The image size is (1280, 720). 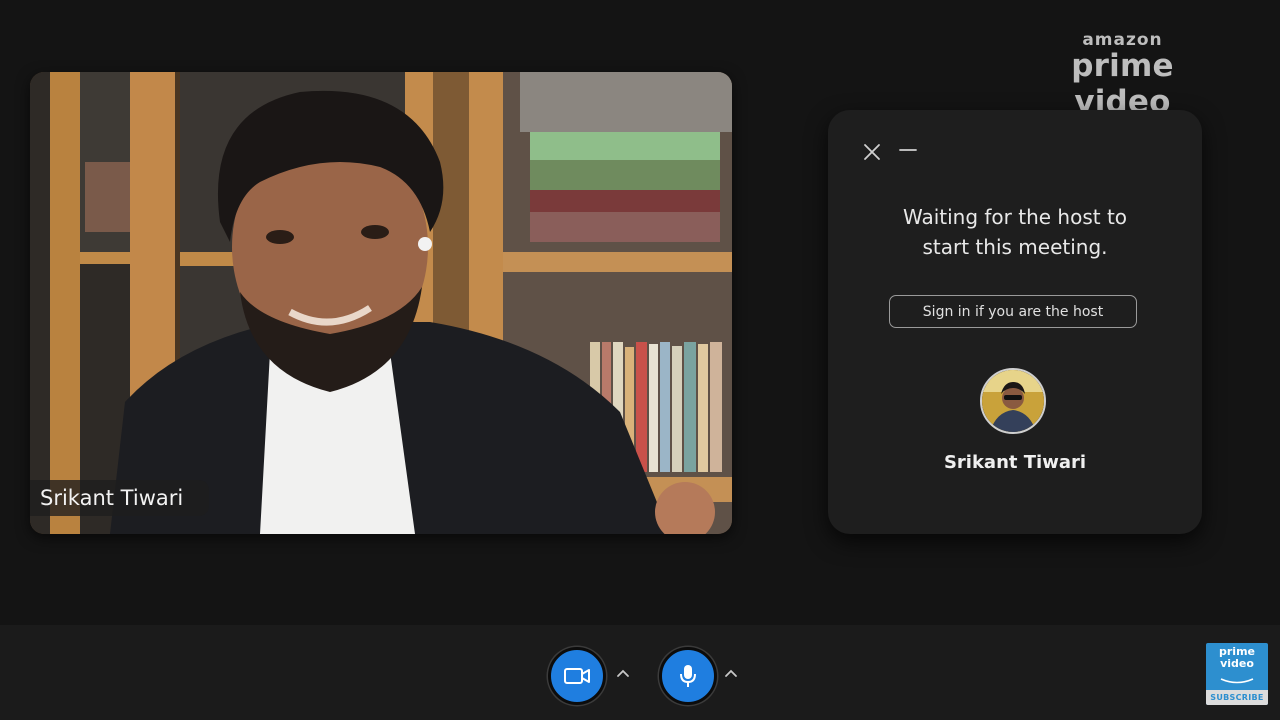 I want to click on badge-line2: video, so click(x=1237, y=663).